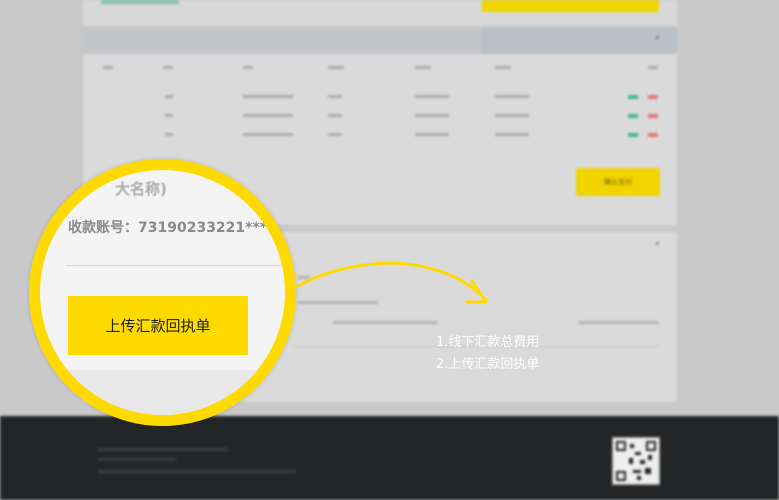  I want to click on curved-arrow-icon, so click(392, 282).